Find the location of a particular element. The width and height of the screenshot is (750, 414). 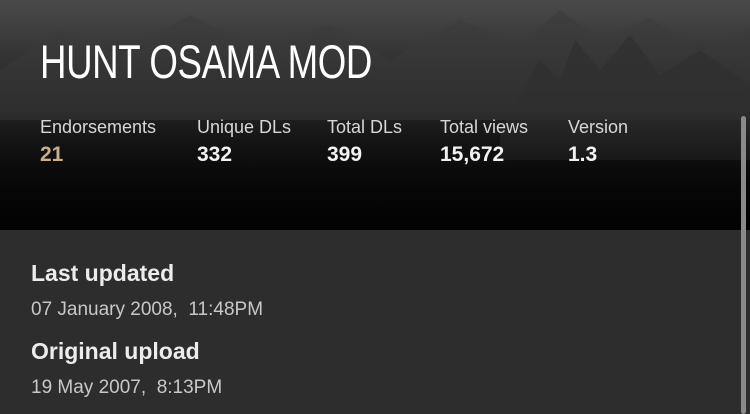

stat-value: 332 is located at coordinates (215, 154).